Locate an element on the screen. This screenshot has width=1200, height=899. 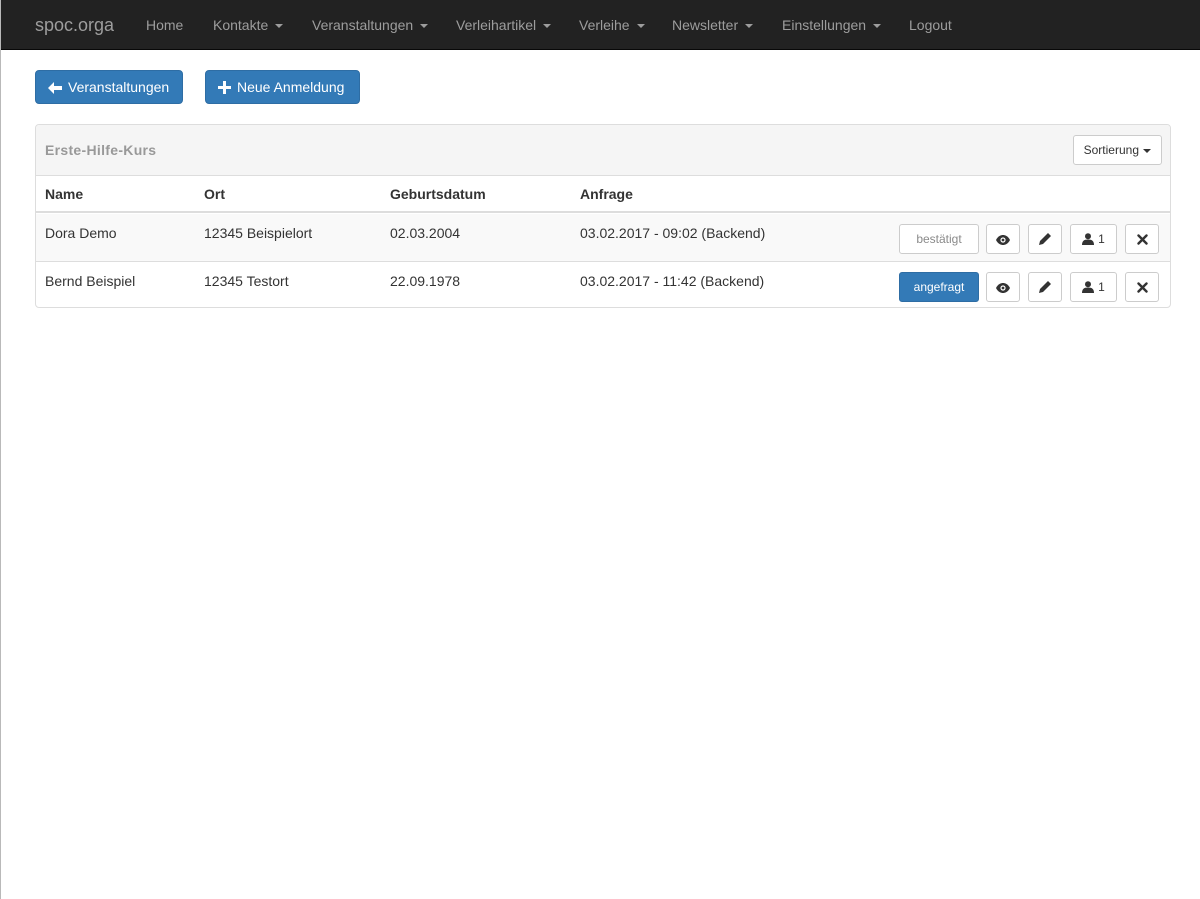
nav-verleihe-label: Verleihe is located at coordinates (604, 25).